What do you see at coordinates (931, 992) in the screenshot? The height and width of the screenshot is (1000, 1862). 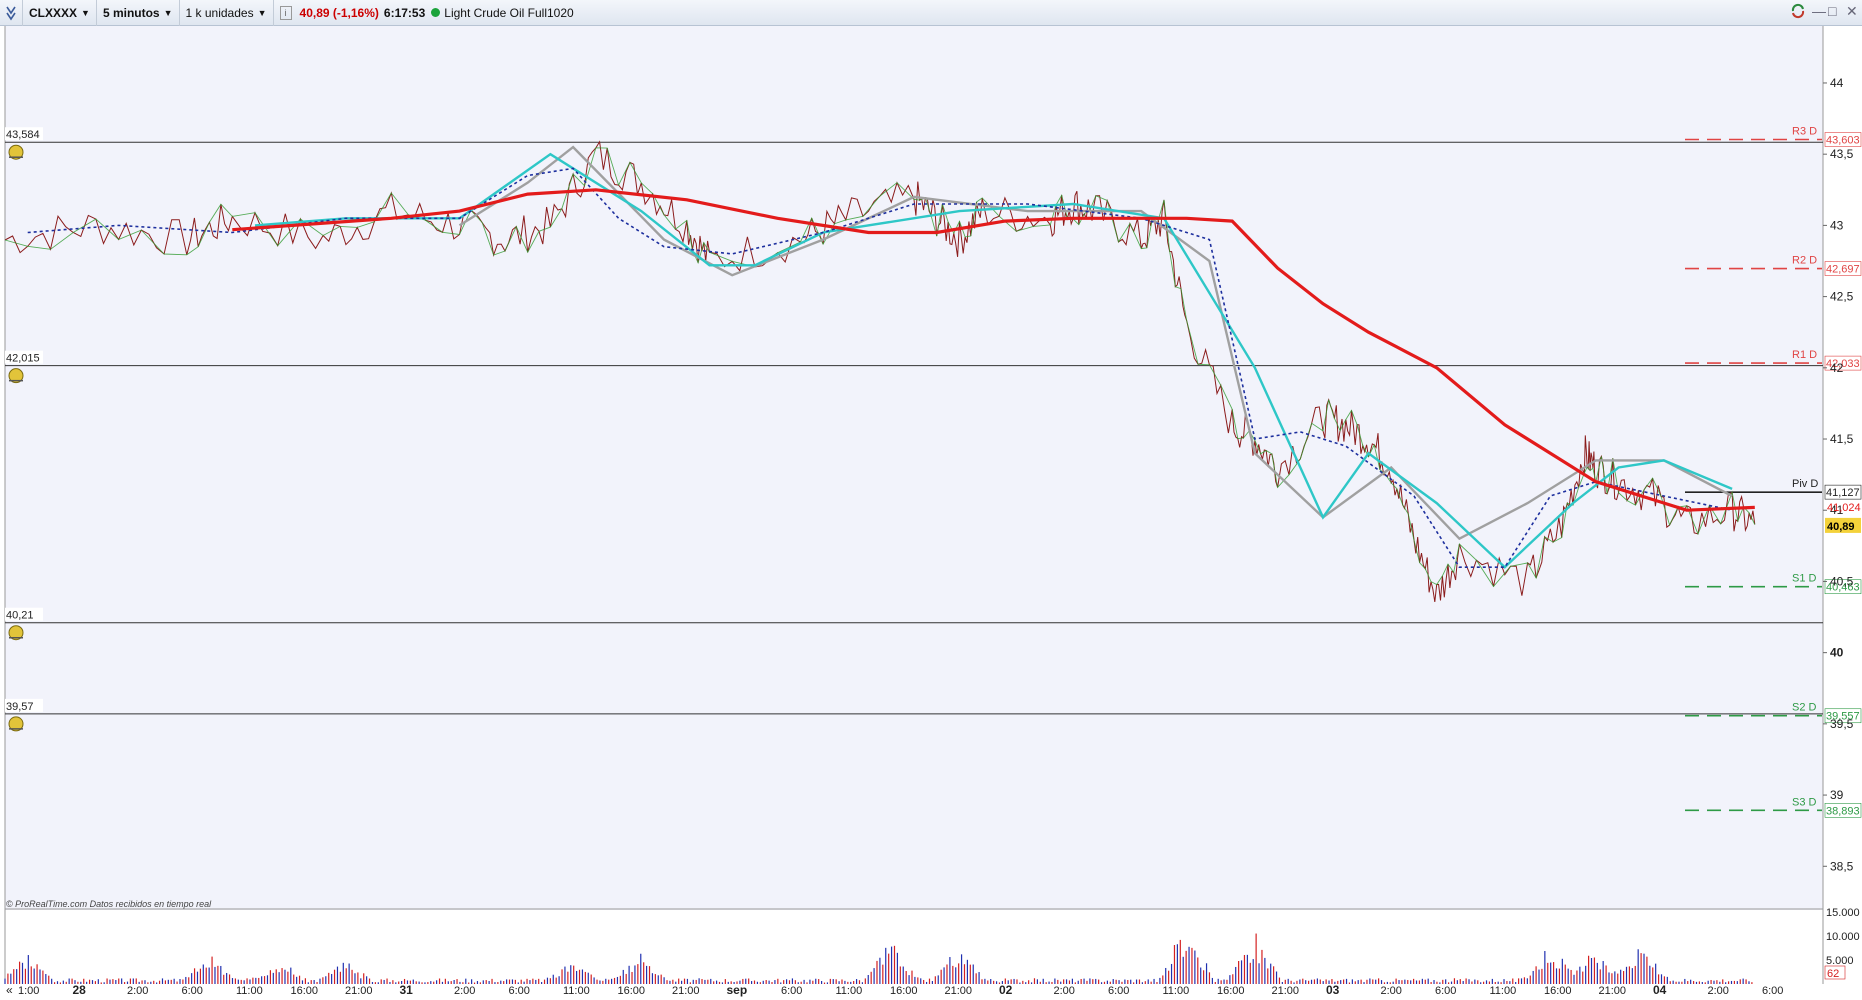 I see `x-axis-bg` at bounding box center [931, 992].